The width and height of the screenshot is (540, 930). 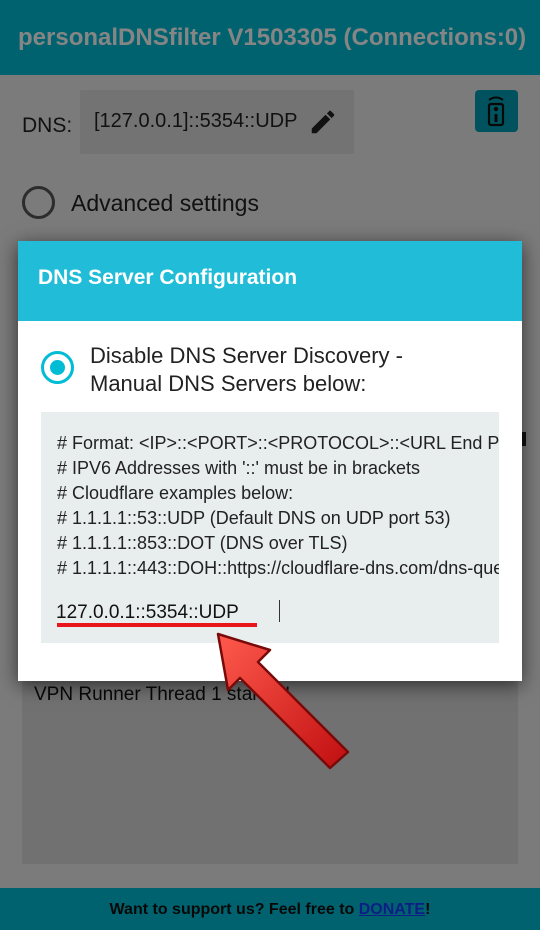 I want to click on arrow-pointer-icon, so click(x=283, y=701).